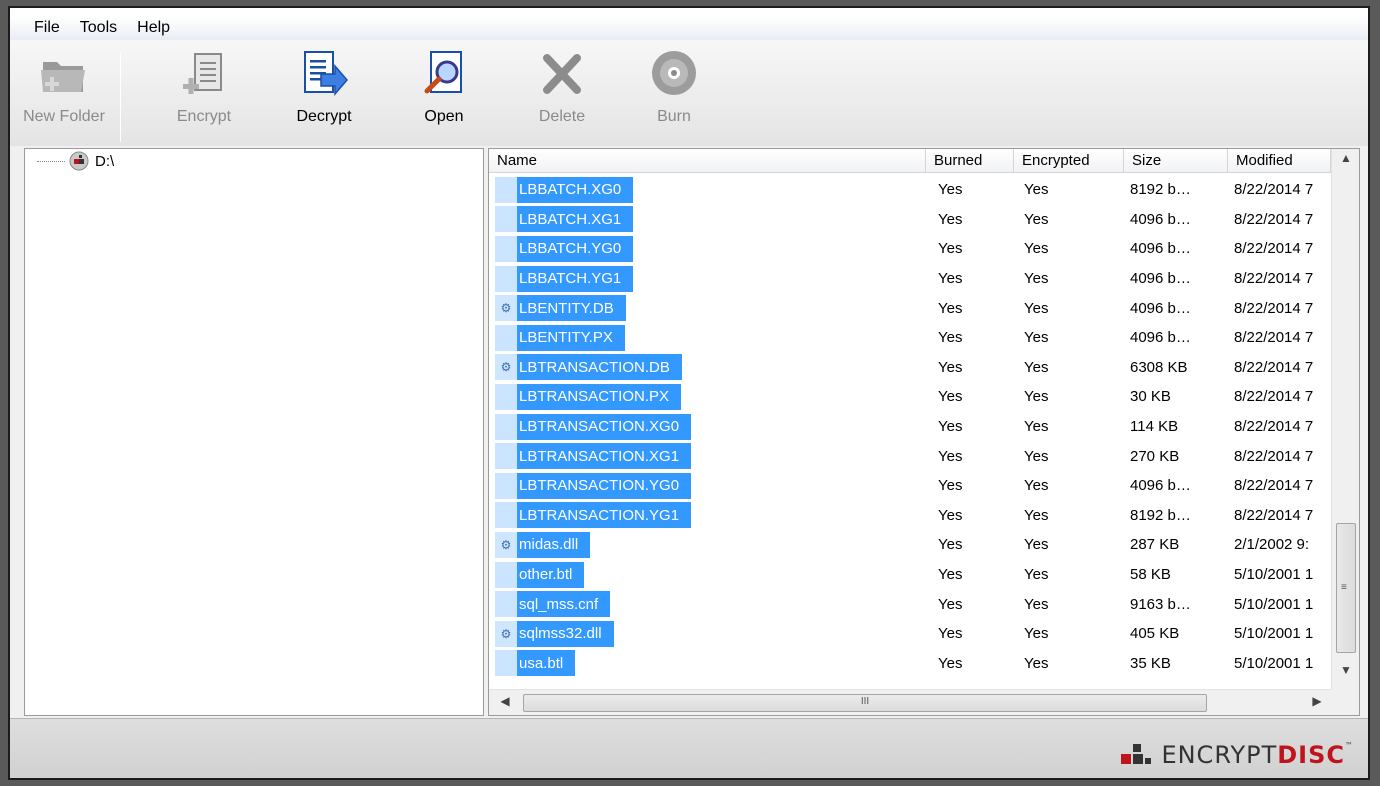 This screenshot has height=786, width=1380. What do you see at coordinates (324, 87) in the screenshot?
I see `decrypt-button: Decrypt` at bounding box center [324, 87].